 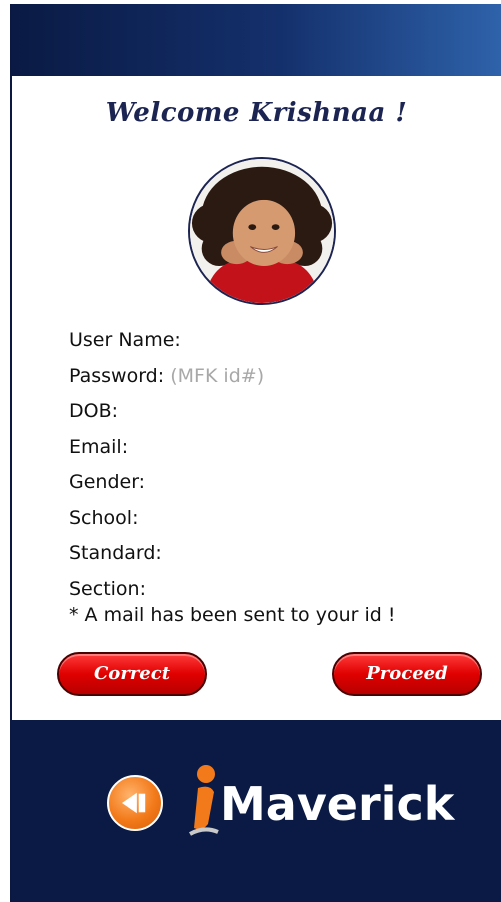 I want to click on field-school: School:, so click(x=279, y=519).